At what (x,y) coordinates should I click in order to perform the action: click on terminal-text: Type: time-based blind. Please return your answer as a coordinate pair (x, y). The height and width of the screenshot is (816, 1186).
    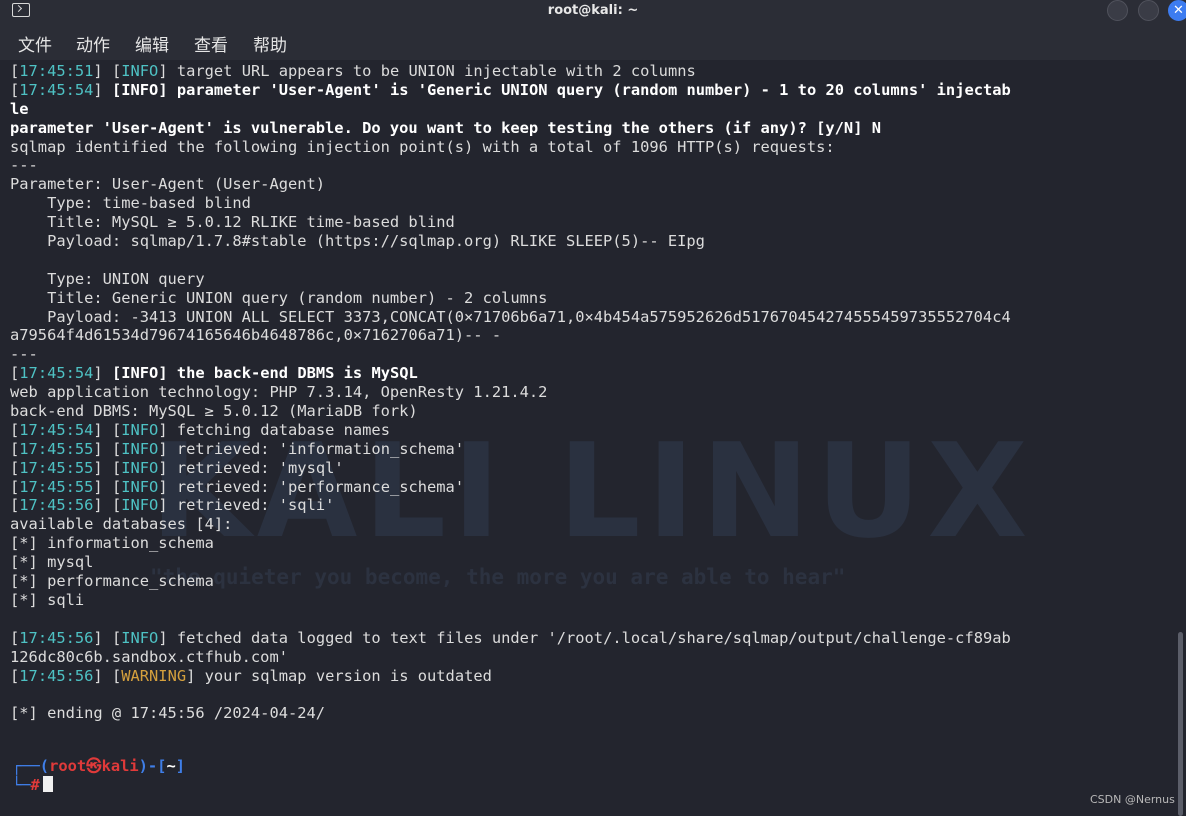
    Looking at the image, I should click on (130, 203).